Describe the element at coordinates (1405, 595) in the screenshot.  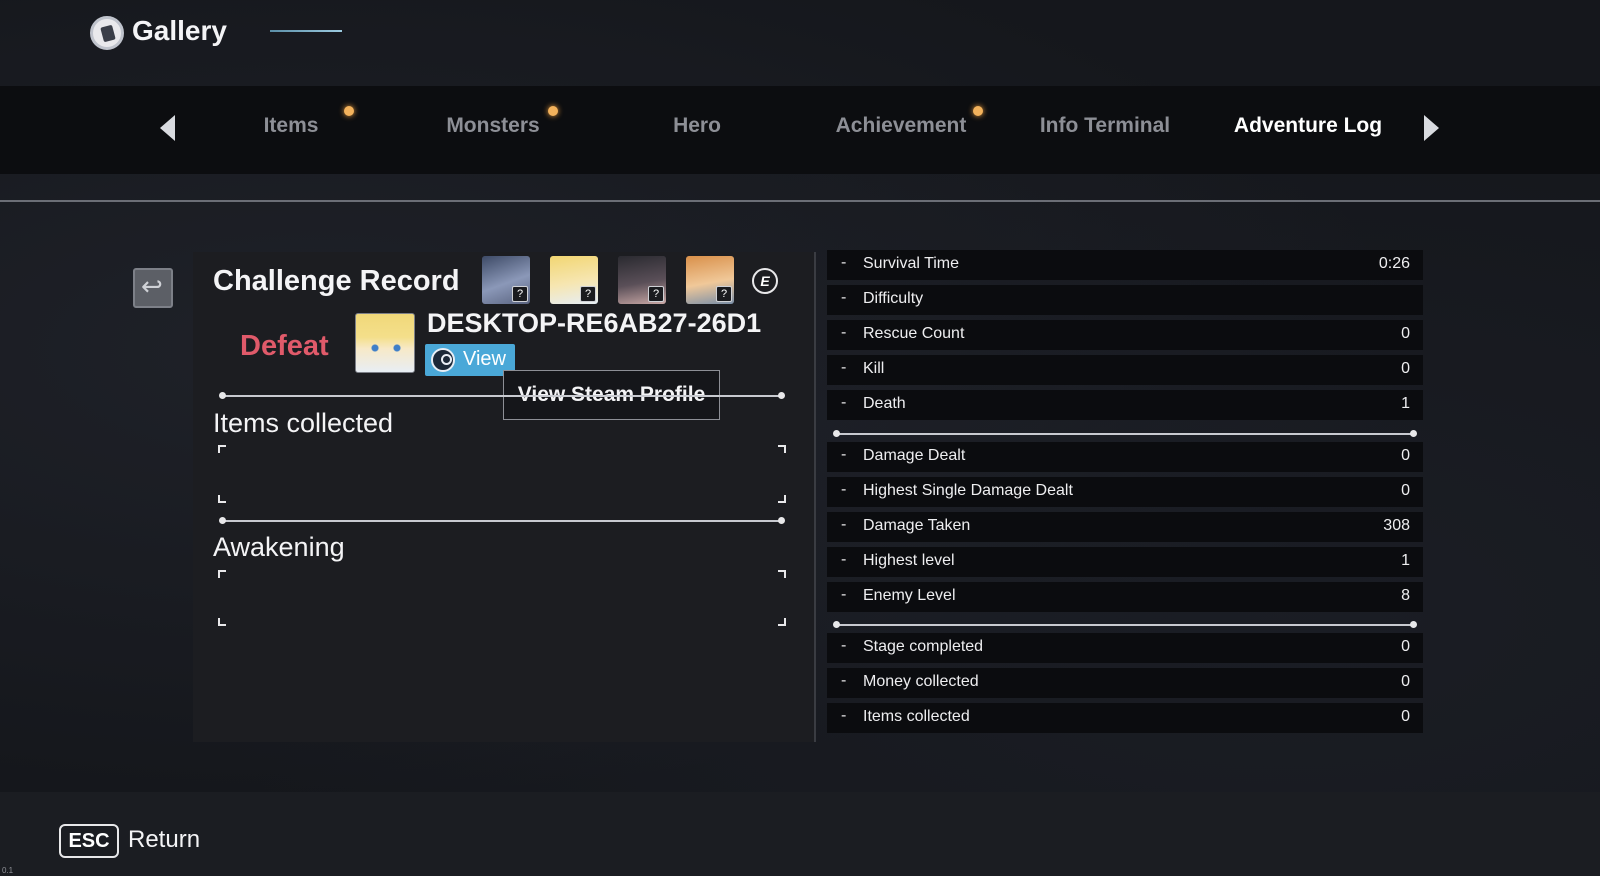
I see `stat-value: 8` at that location.